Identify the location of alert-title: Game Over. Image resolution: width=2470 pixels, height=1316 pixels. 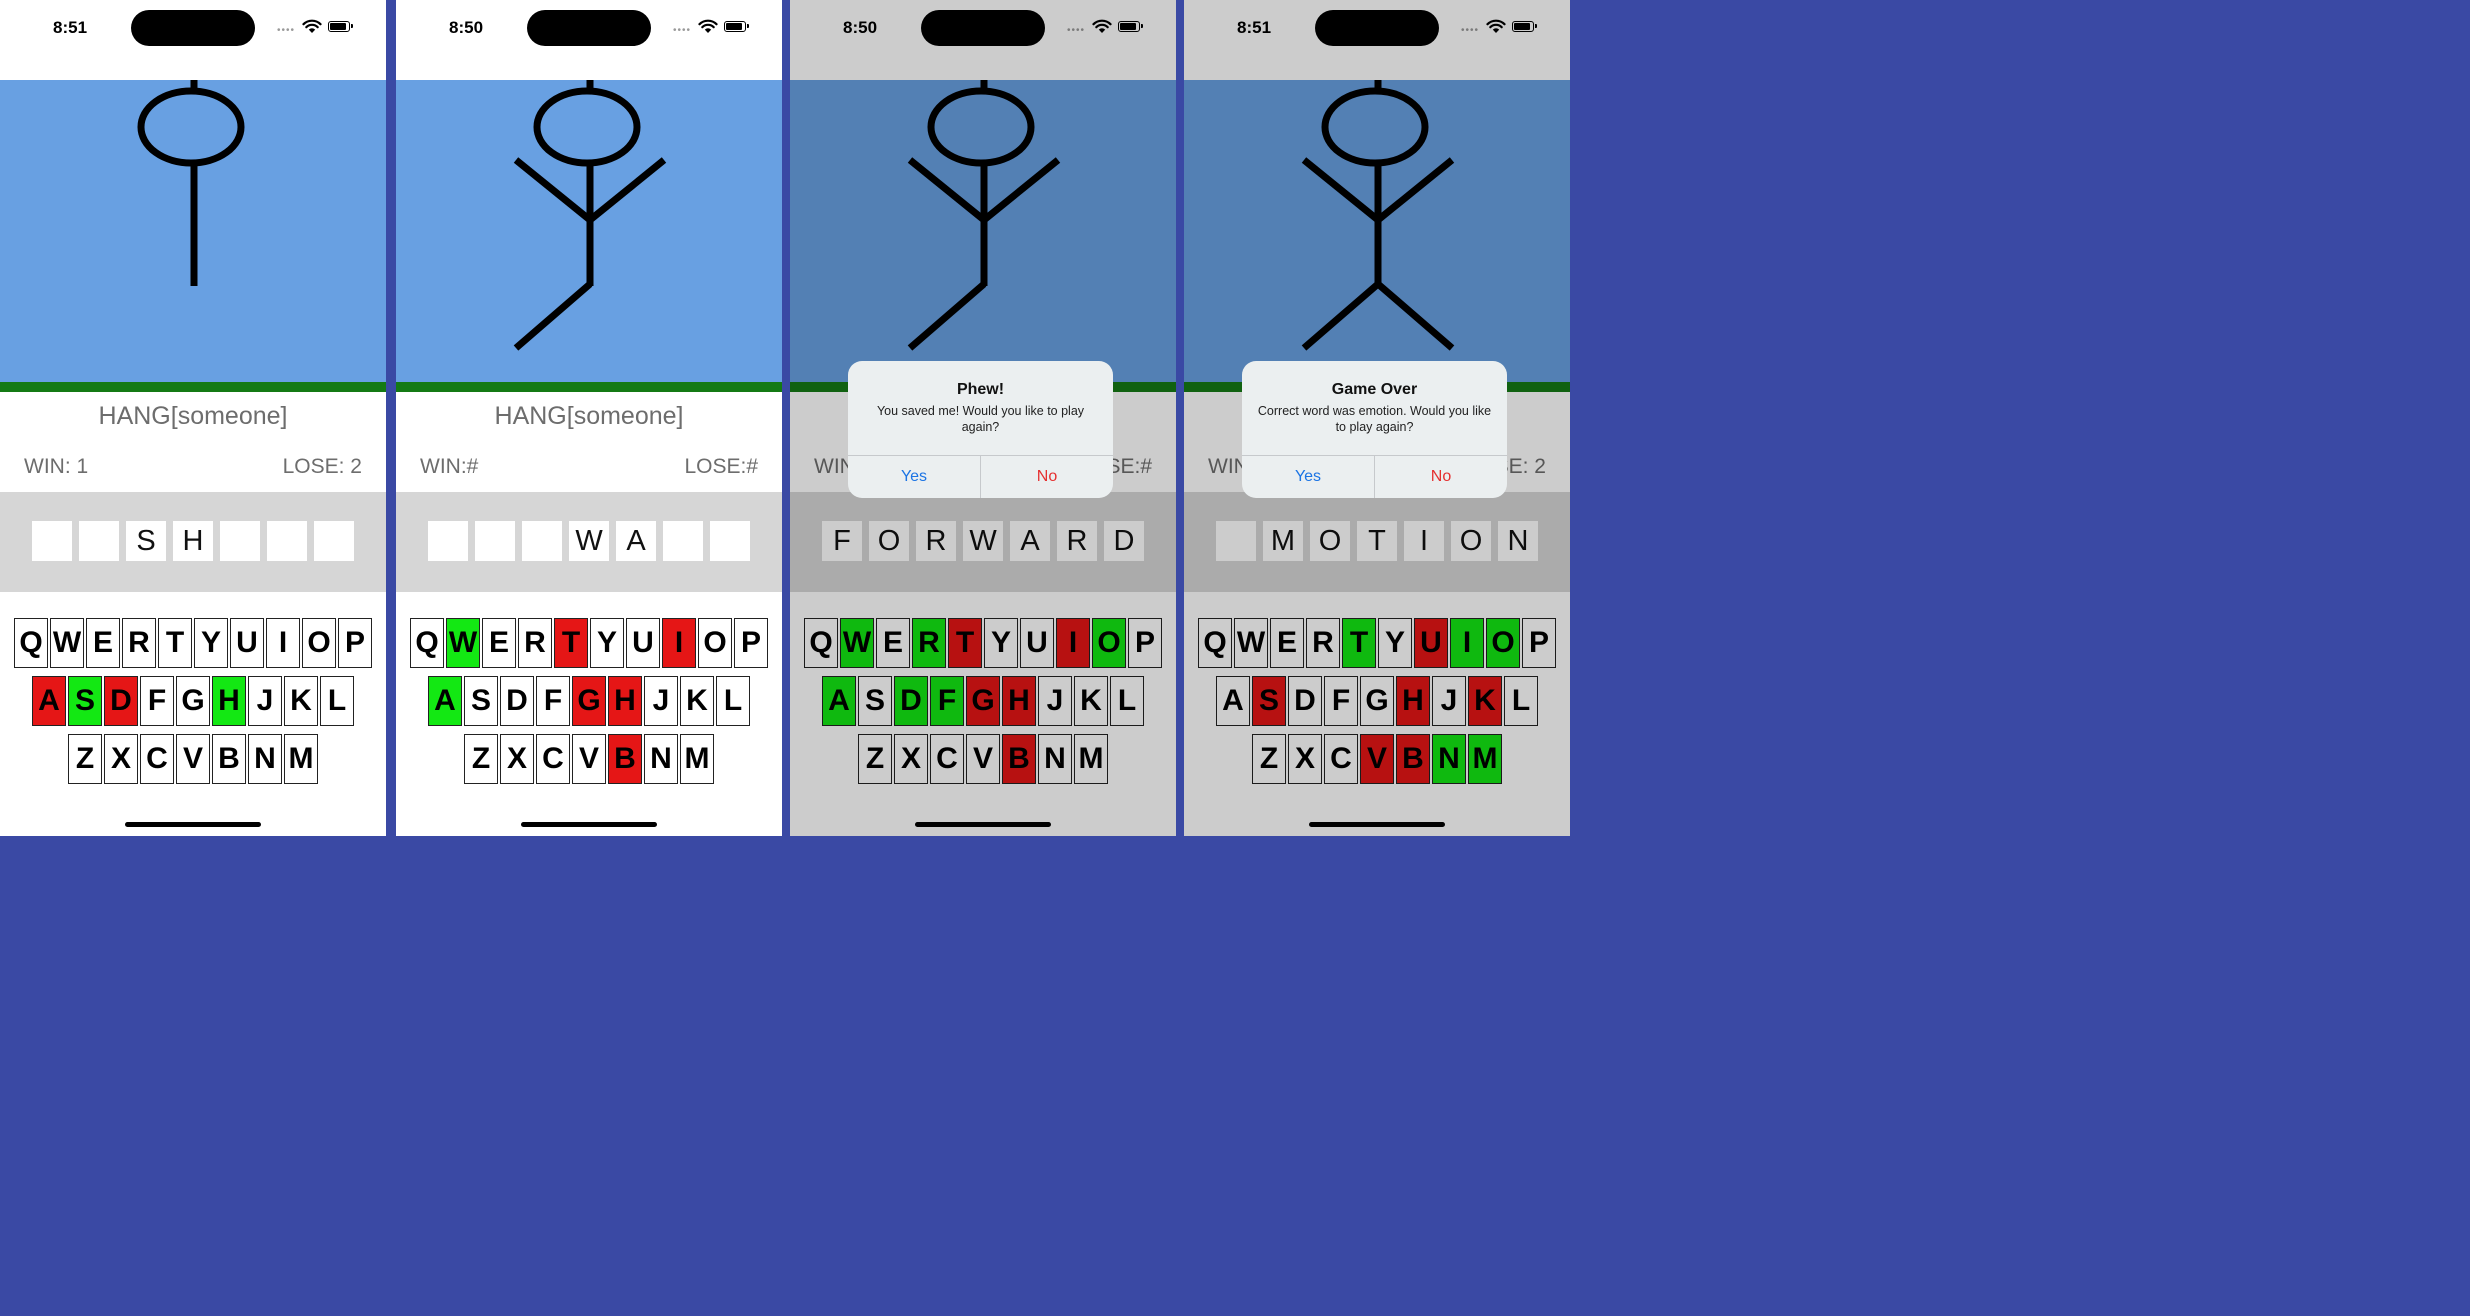
(1374, 389).